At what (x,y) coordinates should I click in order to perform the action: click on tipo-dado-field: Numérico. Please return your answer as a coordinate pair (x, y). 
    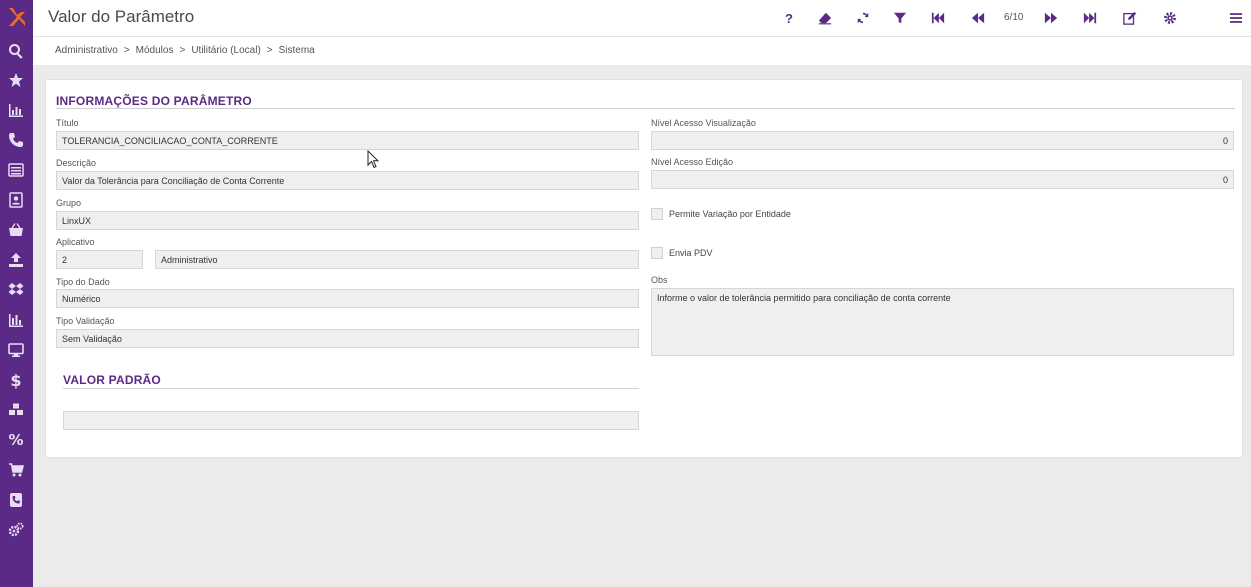
    Looking at the image, I should click on (347, 298).